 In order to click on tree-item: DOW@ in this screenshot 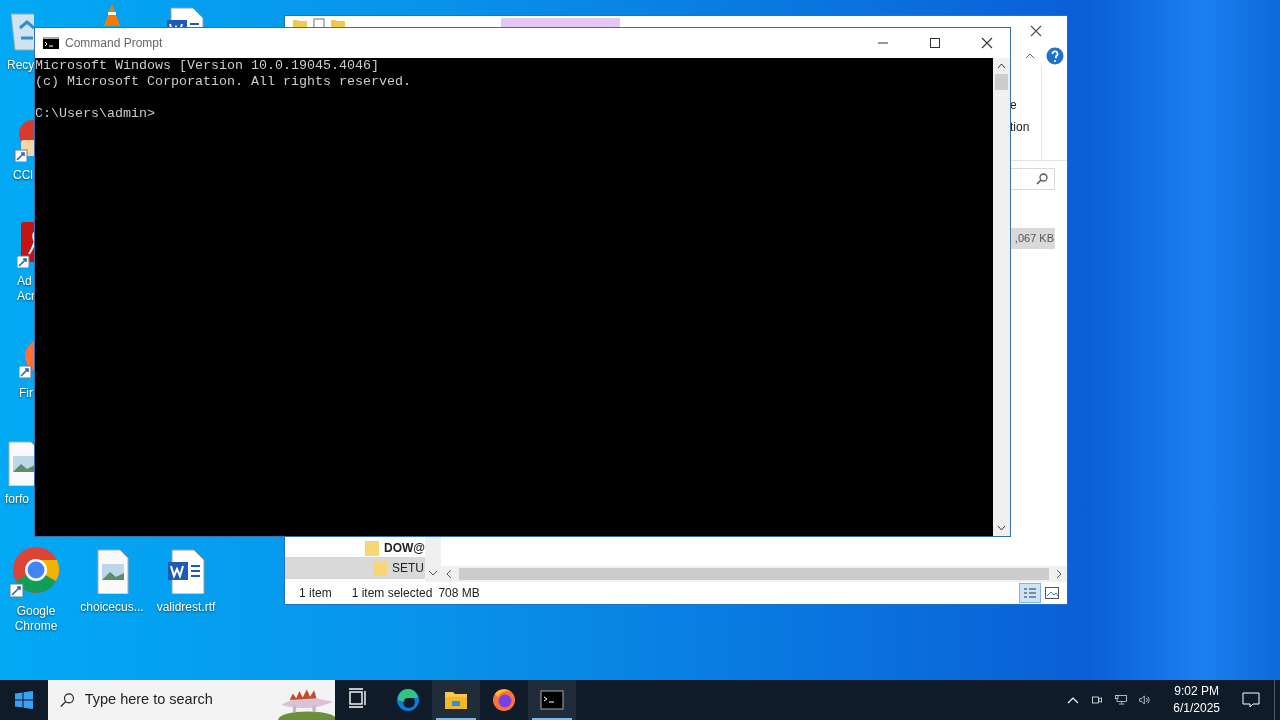, I will do `click(355, 548)`.